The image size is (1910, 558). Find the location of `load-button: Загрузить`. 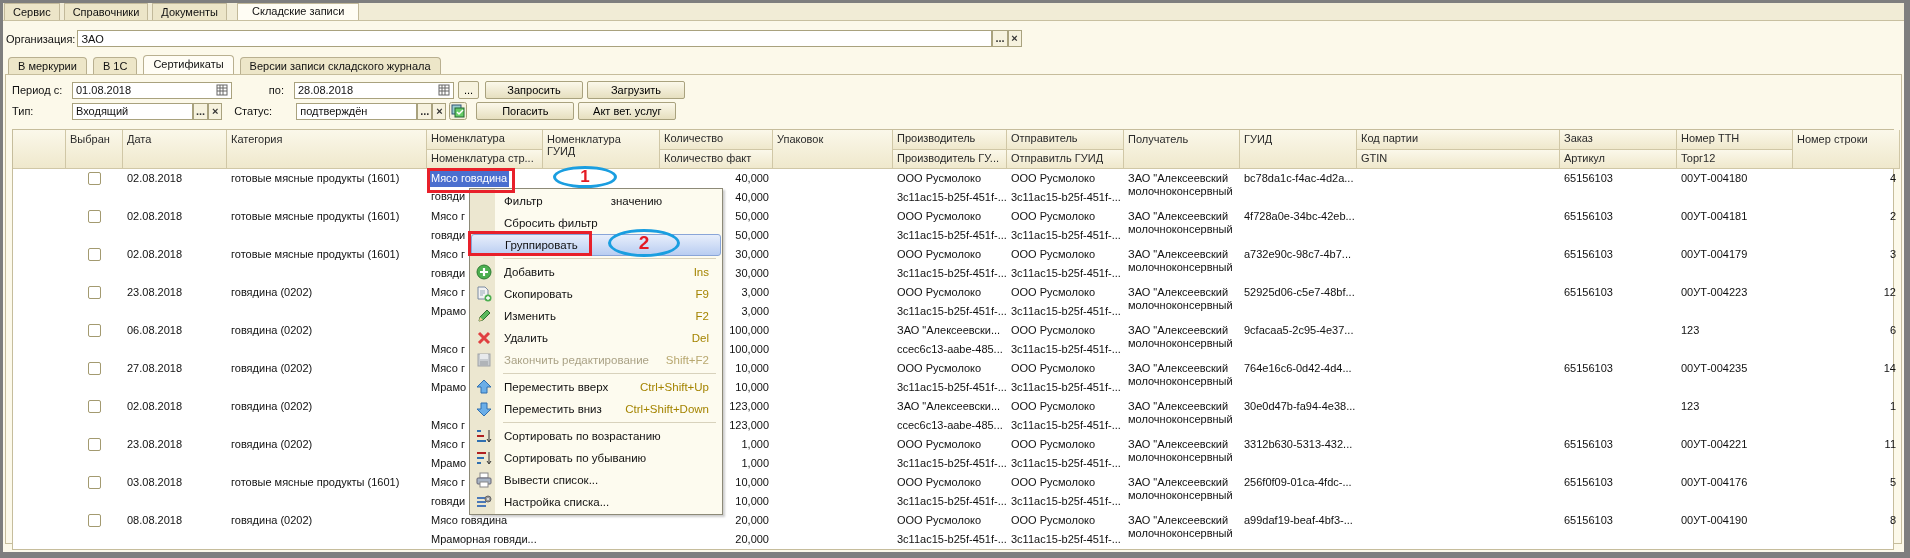

load-button: Загрузить is located at coordinates (636, 90).